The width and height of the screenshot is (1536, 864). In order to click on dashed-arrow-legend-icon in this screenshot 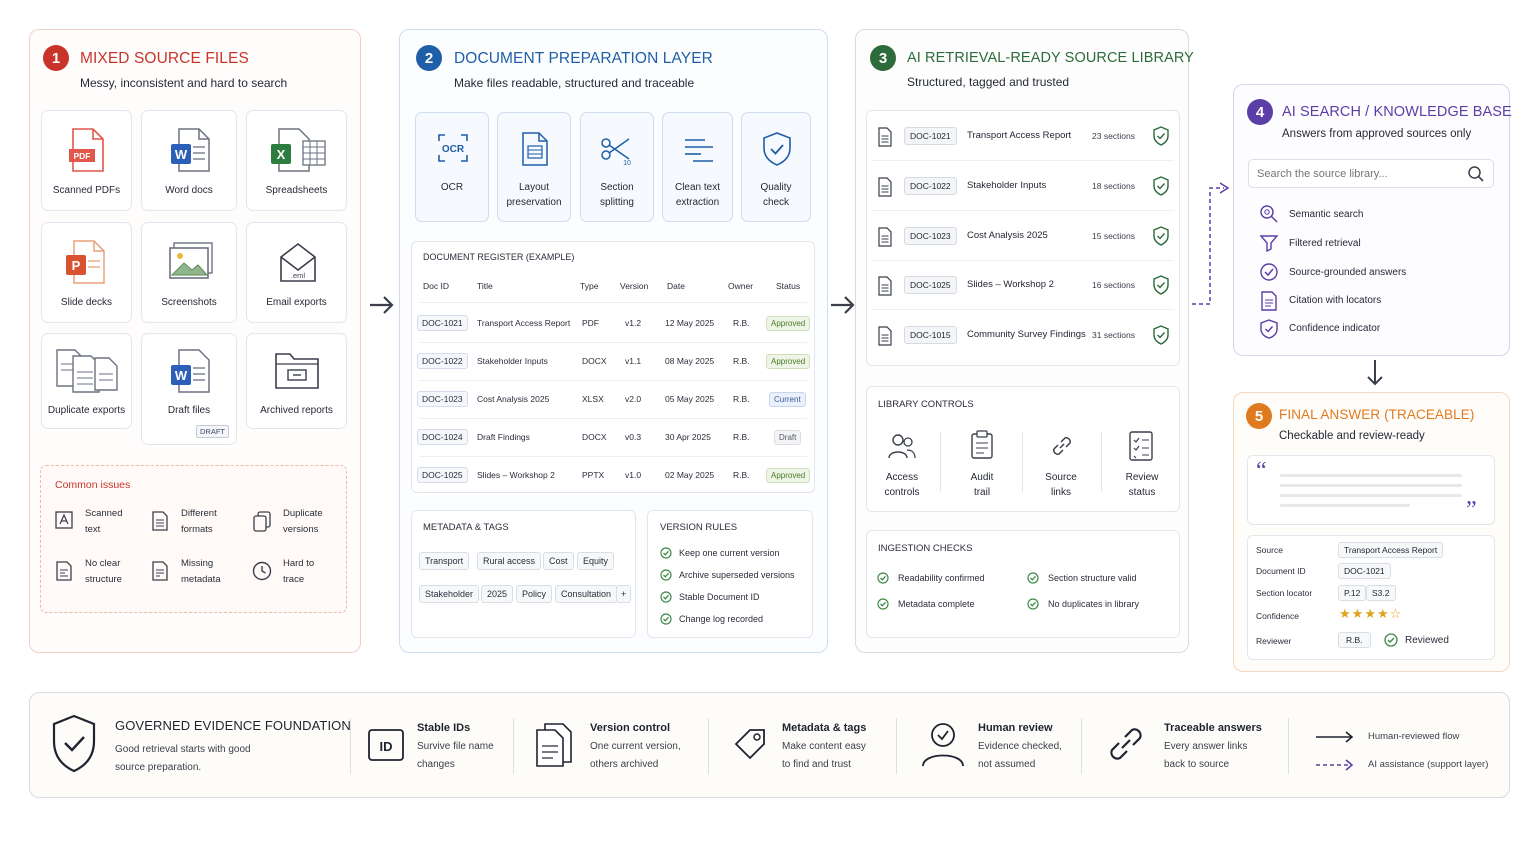, I will do `click(1335, 765)`.